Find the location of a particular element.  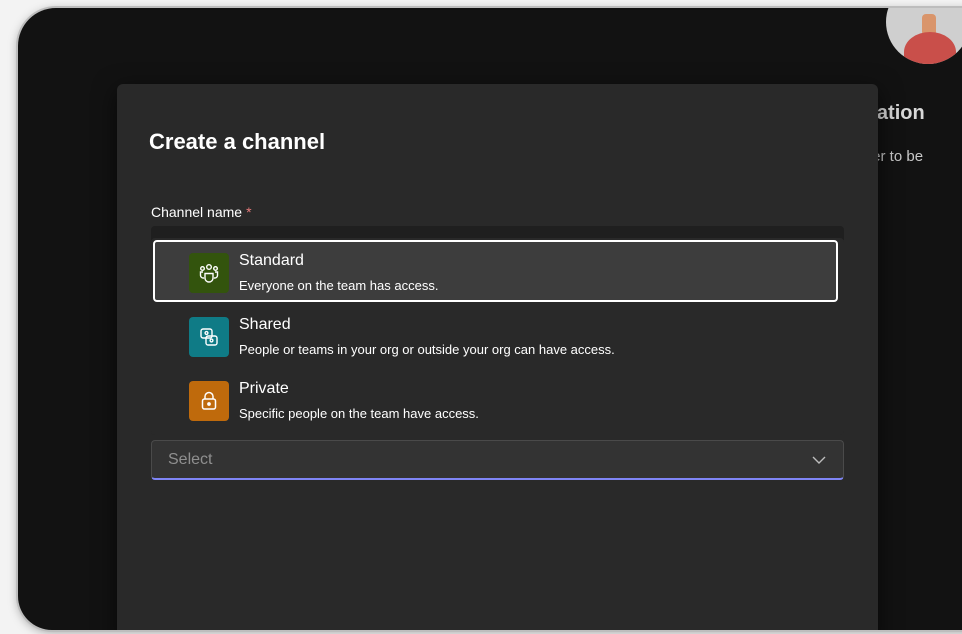

option-private-description: Specific people on the team have access. is located at coordinates (359, 413).